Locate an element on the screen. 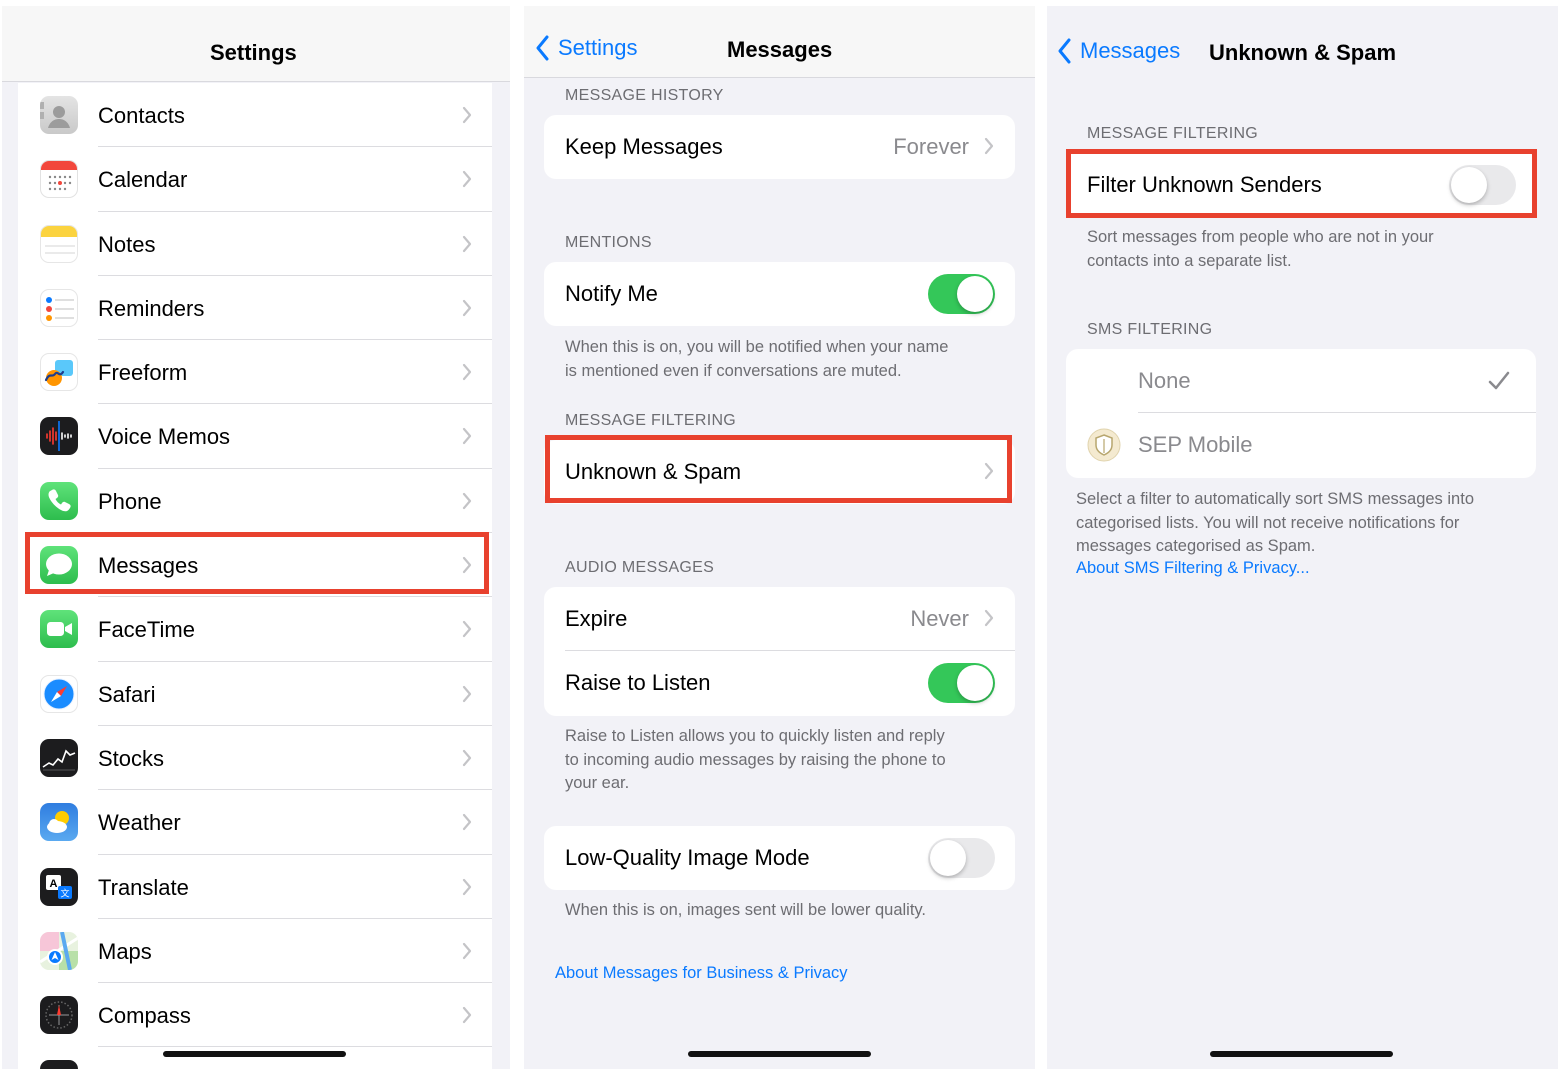 The height and width of the screenshot is (1080, 1565). section-header-audio-messages: AUDIO MESSAGES is located at coordinates (640, 567).